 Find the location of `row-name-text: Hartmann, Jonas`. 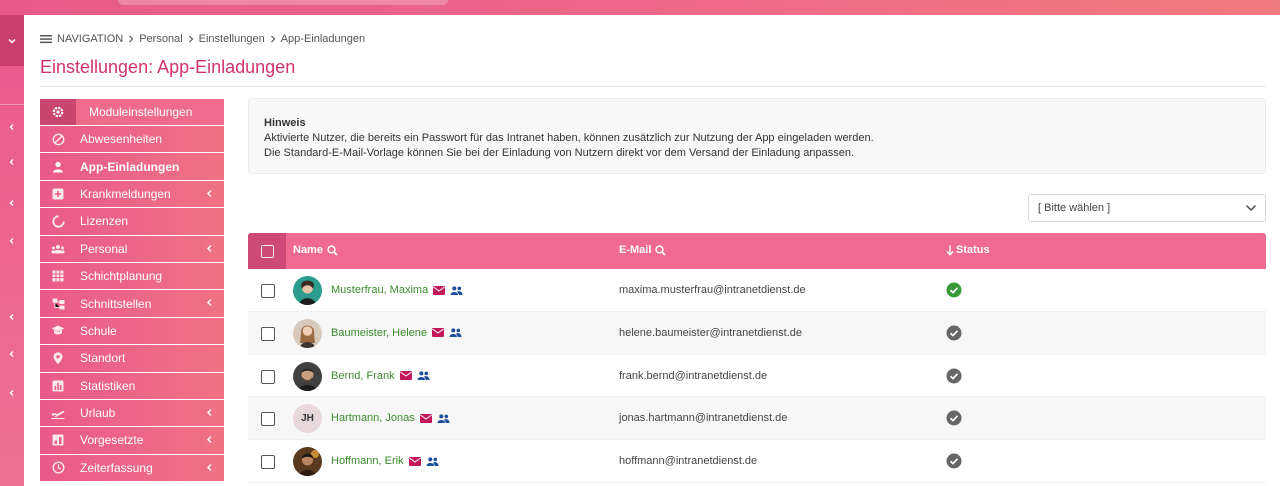

row-name-text: Hartmann, Jonas is located at coordinates (373, 418).